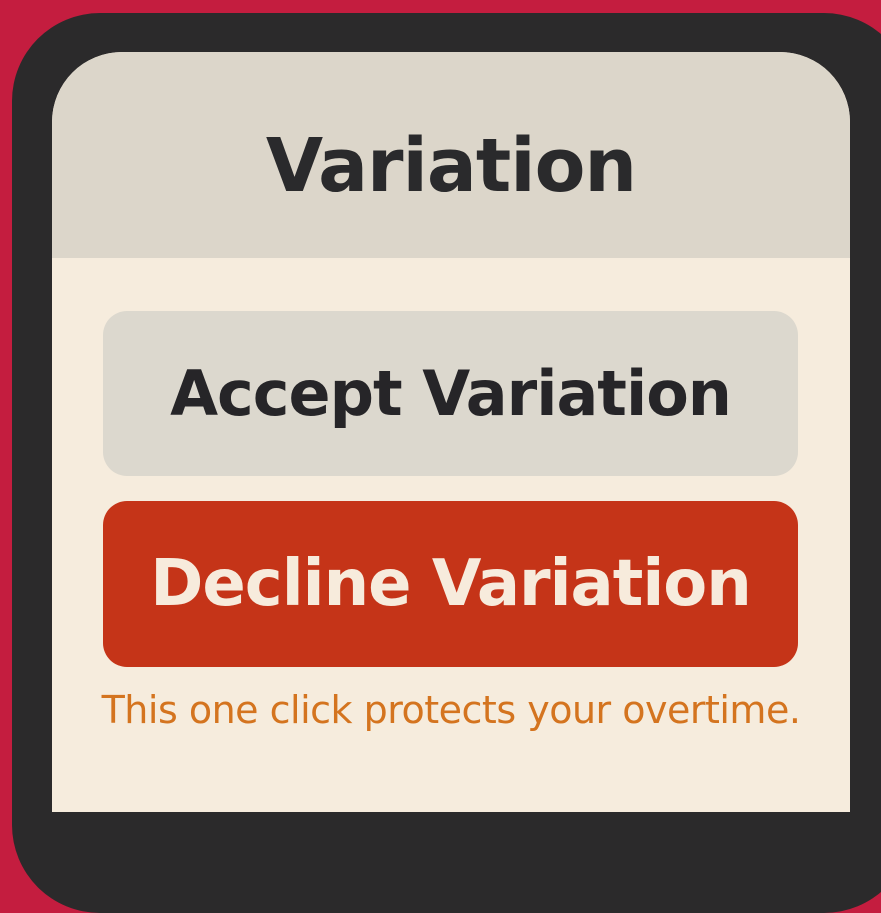 The image size is (881, 913). What do you see at coordinates (450, 584) in the screenshot?
I see `decline-variation-button: Decline Variation` at bounding box center [450, 584].